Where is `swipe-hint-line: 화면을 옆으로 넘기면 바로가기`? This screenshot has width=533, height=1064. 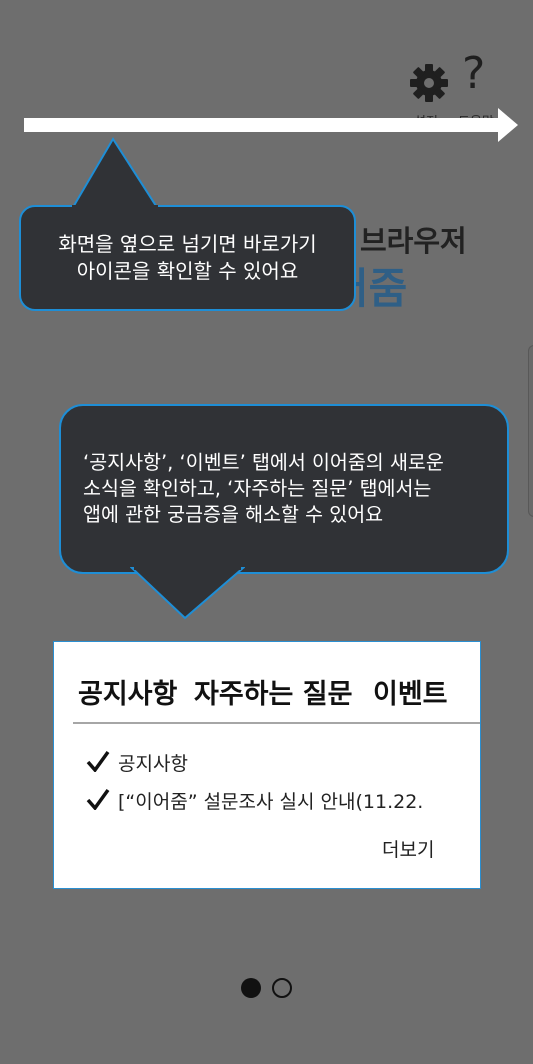 swipe-hint-line: 화면을 옆으로 넘기면 바로가기 is located at coordinates (187, 244).